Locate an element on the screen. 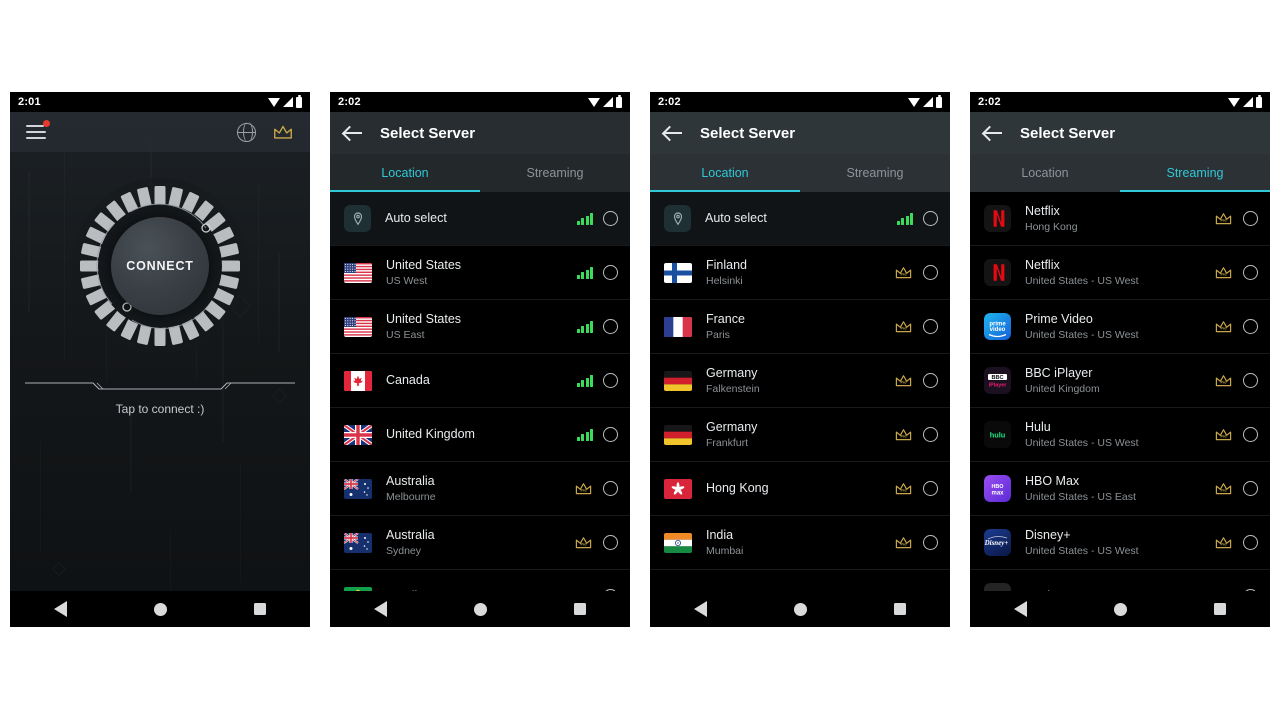 Image resolution: width=1280 pixels, height=720 pixels. row-text: HBO Max United States - US East is located at coordinates (1119, 489).